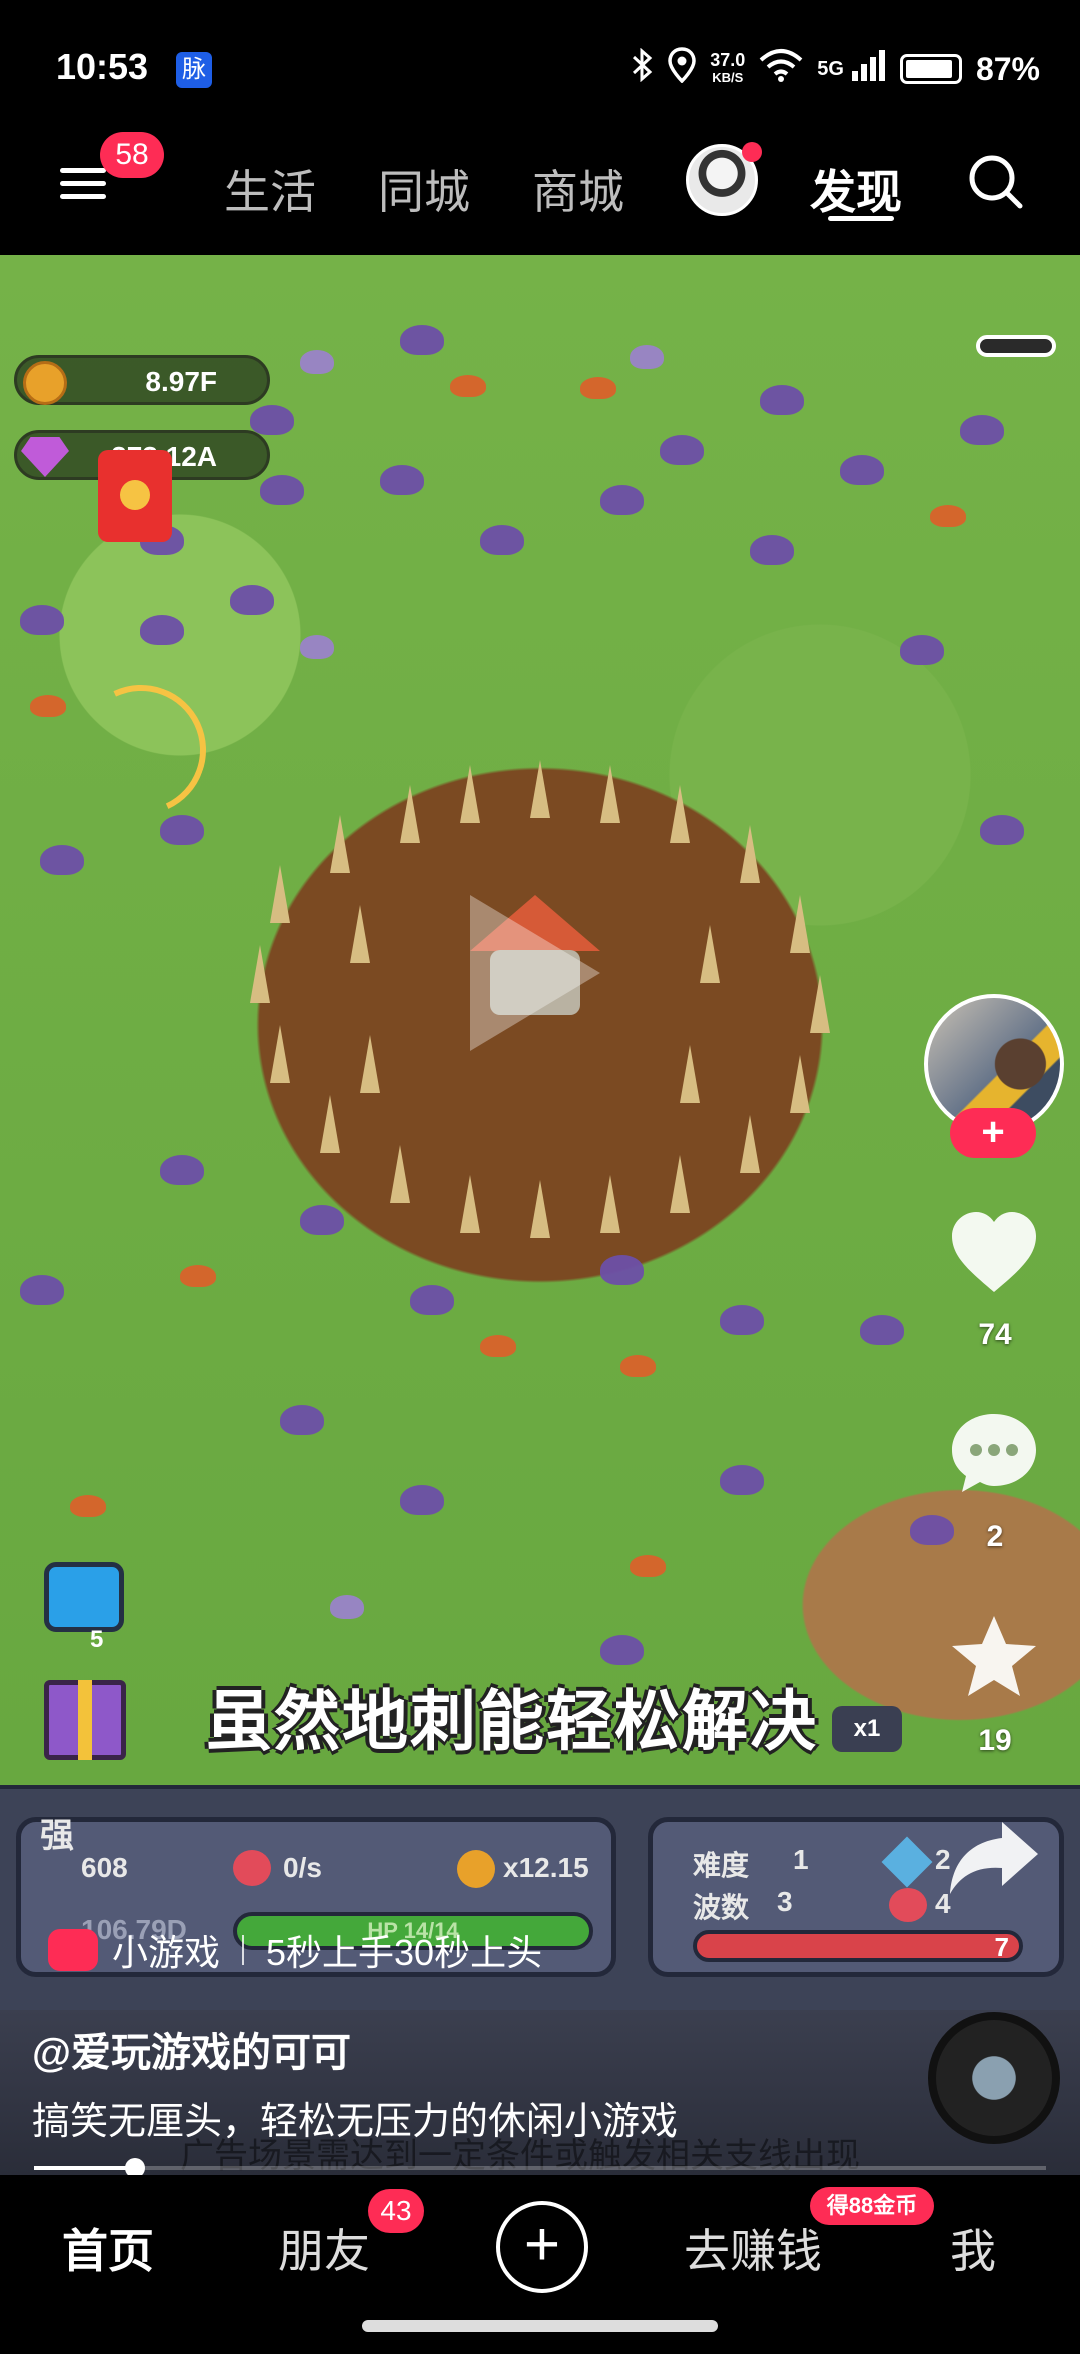  I want to click on nav-me: 我, so click(973, 2248).